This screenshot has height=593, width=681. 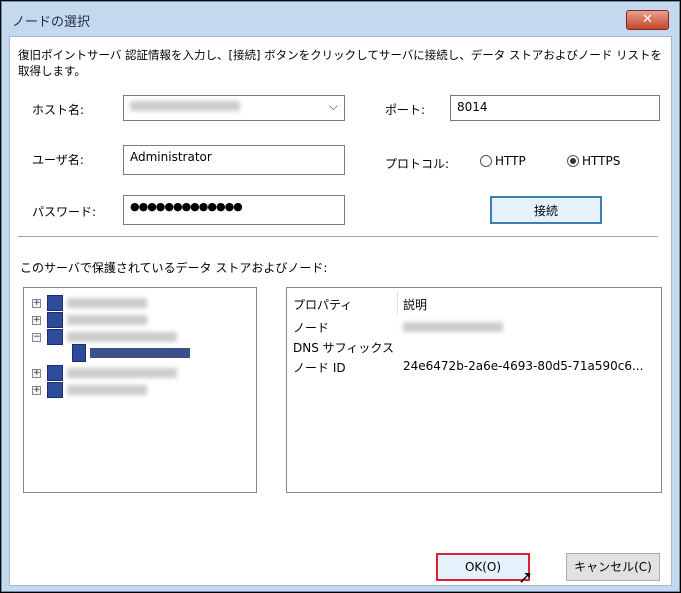 I want to click on collapse-icon: −, so click(x=36, y=337).